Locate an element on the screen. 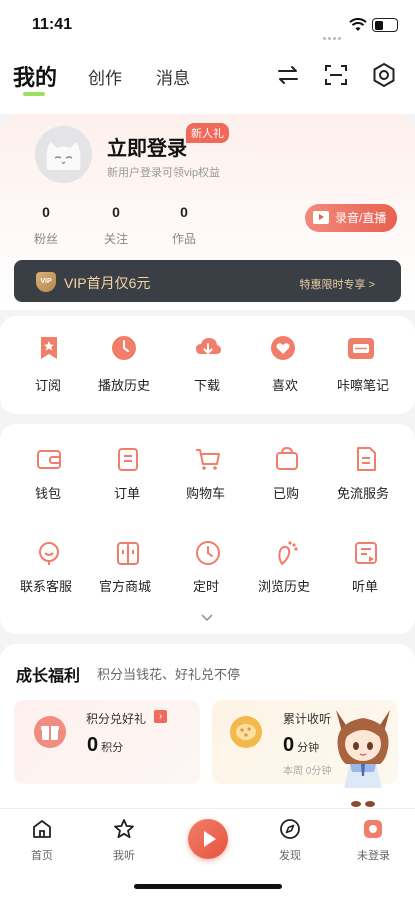 Image resolution: width=415 pixels, height=900 pixels. data-free-icon is located at coordinates (366, 459).